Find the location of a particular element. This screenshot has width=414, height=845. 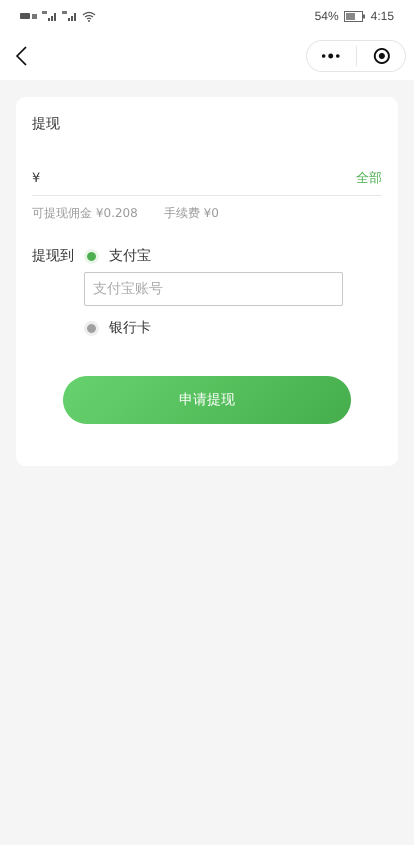

back-icon is located at coordinates (21, 56).